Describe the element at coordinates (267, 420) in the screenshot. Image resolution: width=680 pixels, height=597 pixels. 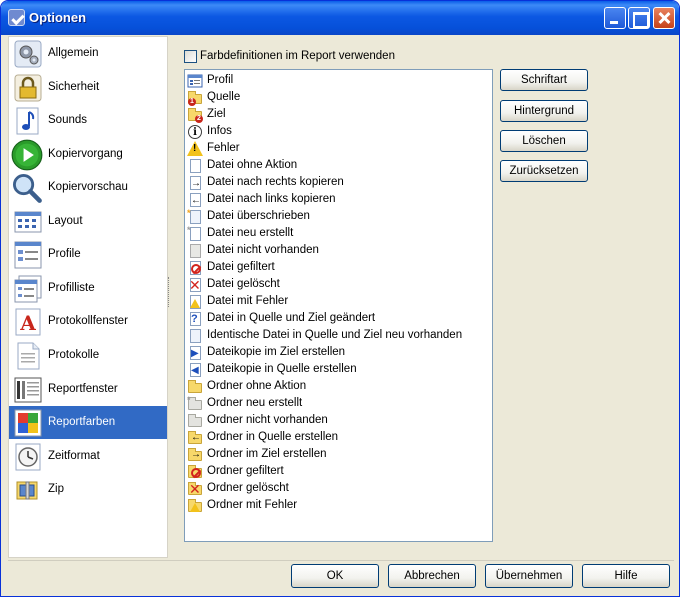
I see `list-item-label: Ordner nicht vorhanden` at that location.